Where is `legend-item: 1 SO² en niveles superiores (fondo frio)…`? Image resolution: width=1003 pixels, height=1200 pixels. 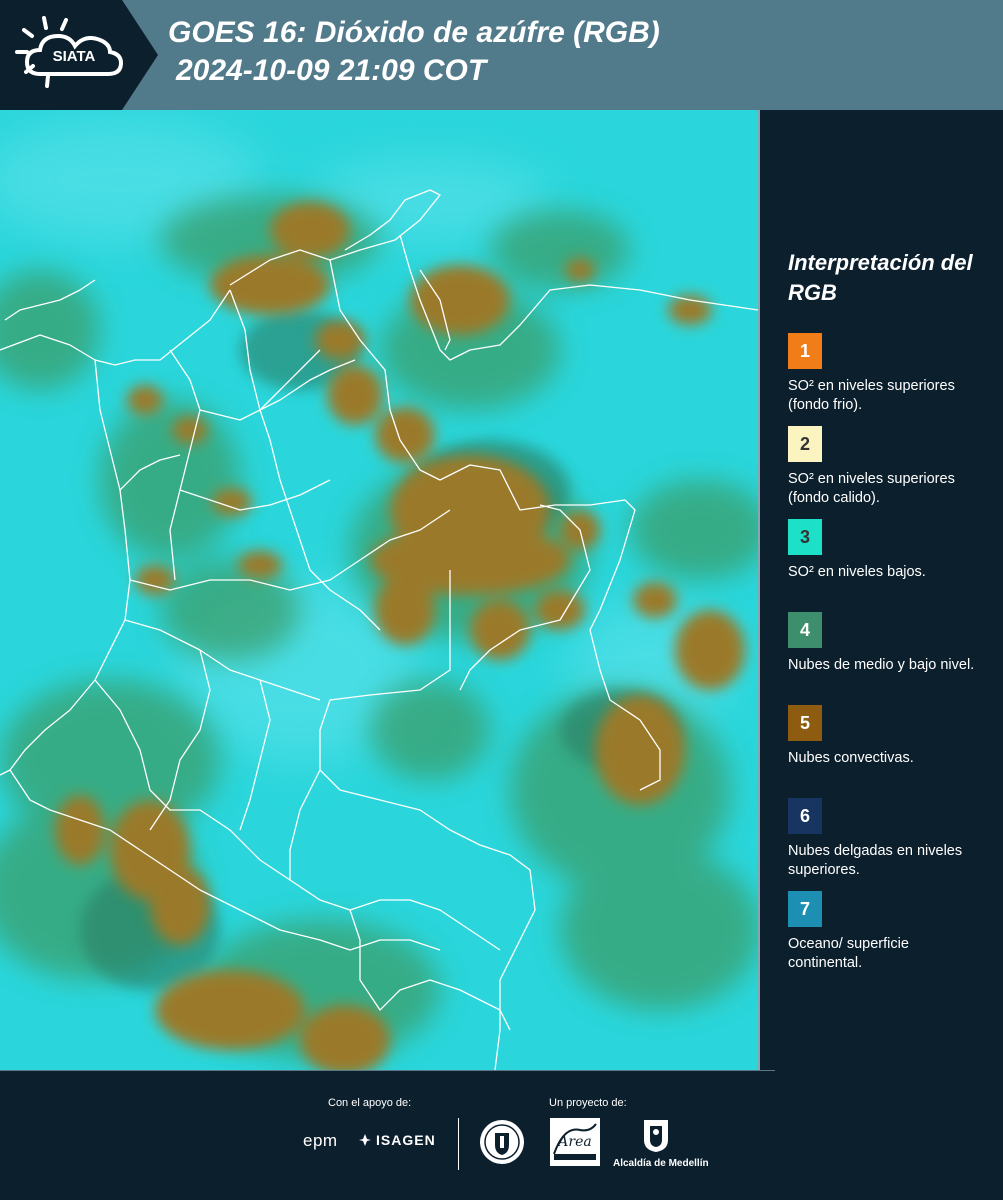
legend-item: 1 SO² en niveles superiores (fondo frio)… is located at coordinates (890, 379).